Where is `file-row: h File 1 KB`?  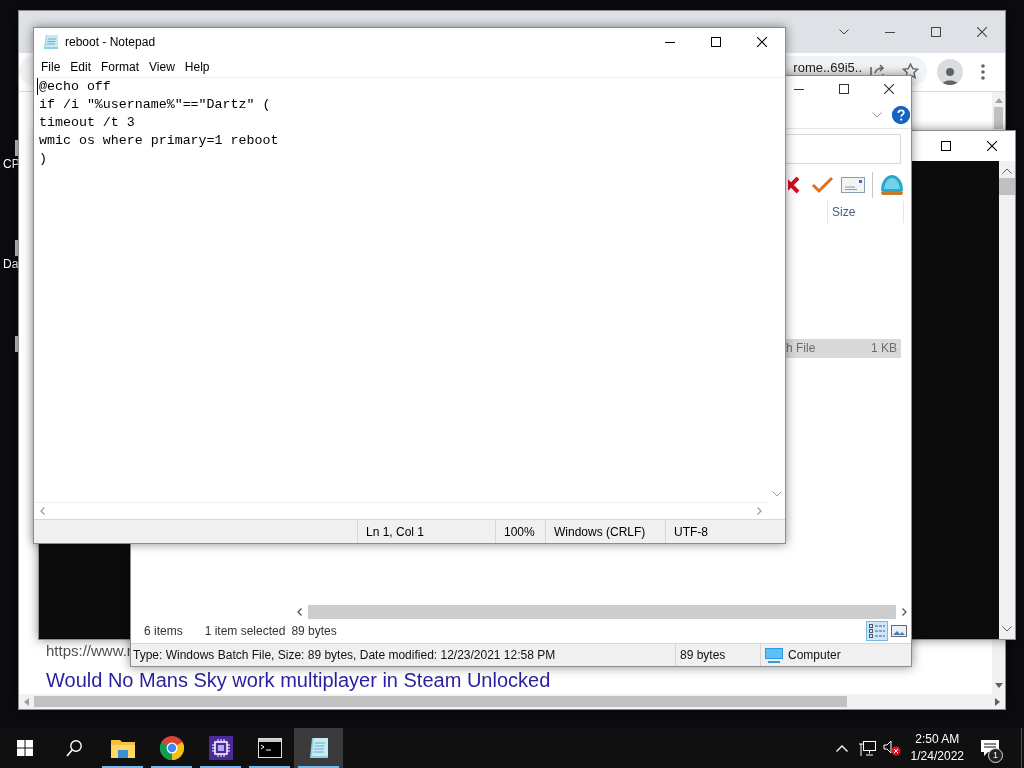 file-row: h File 1 KB is located at coordinates (843, 348).